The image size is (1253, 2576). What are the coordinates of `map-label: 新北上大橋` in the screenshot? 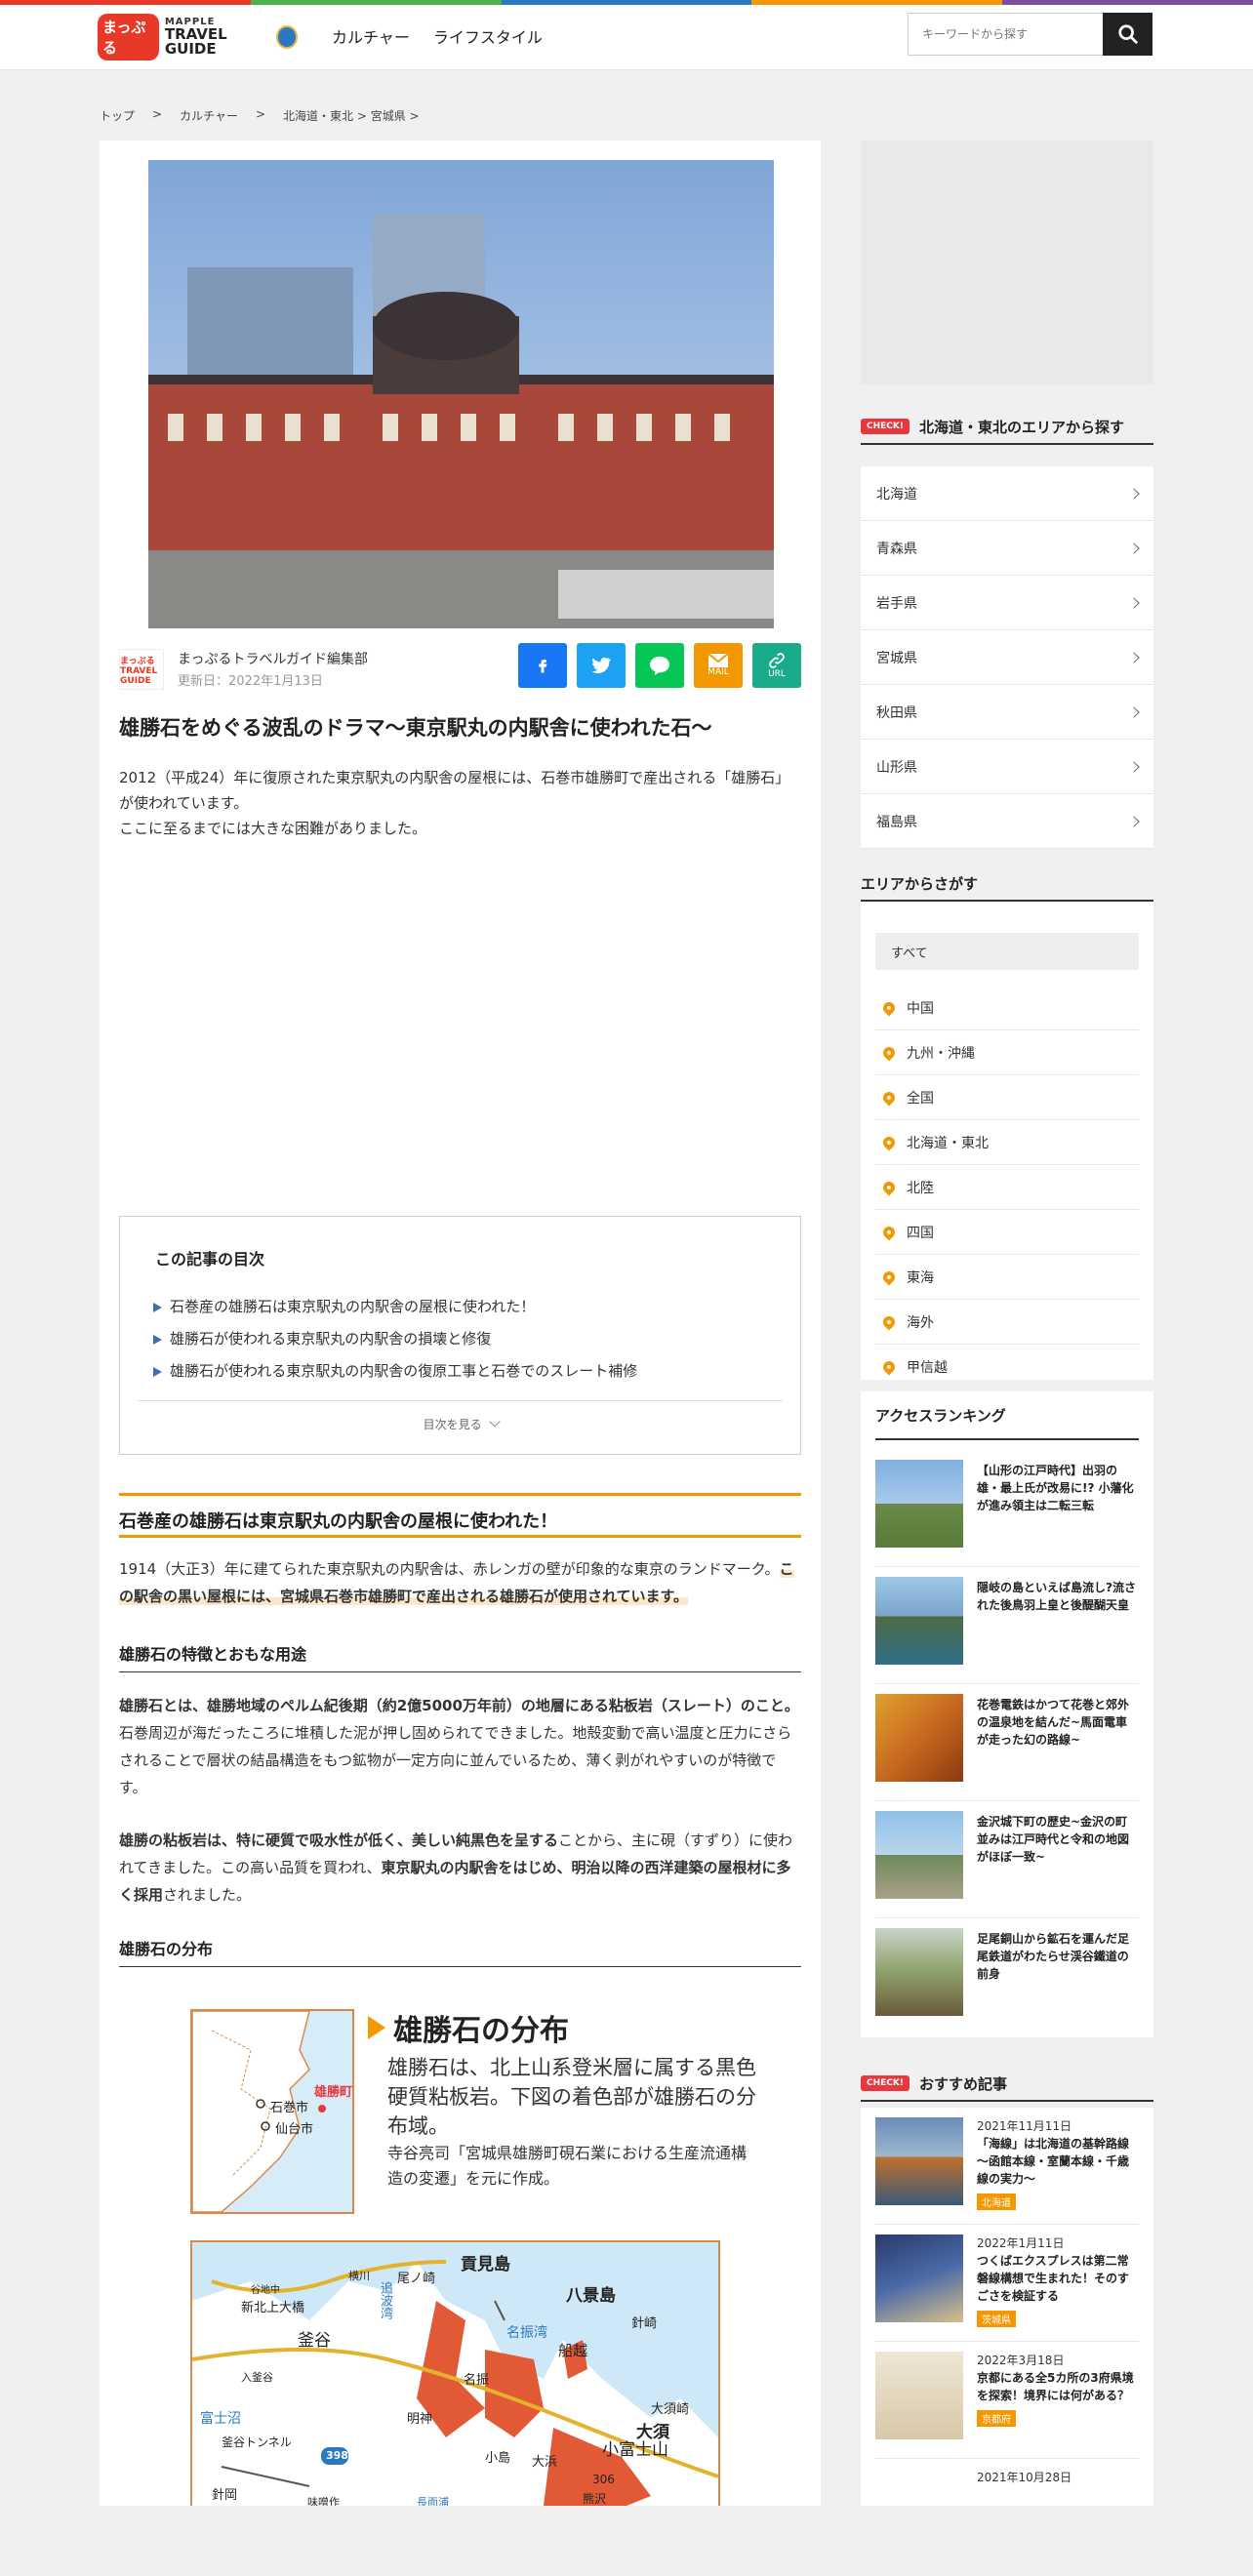 It's located at (273, 2308).